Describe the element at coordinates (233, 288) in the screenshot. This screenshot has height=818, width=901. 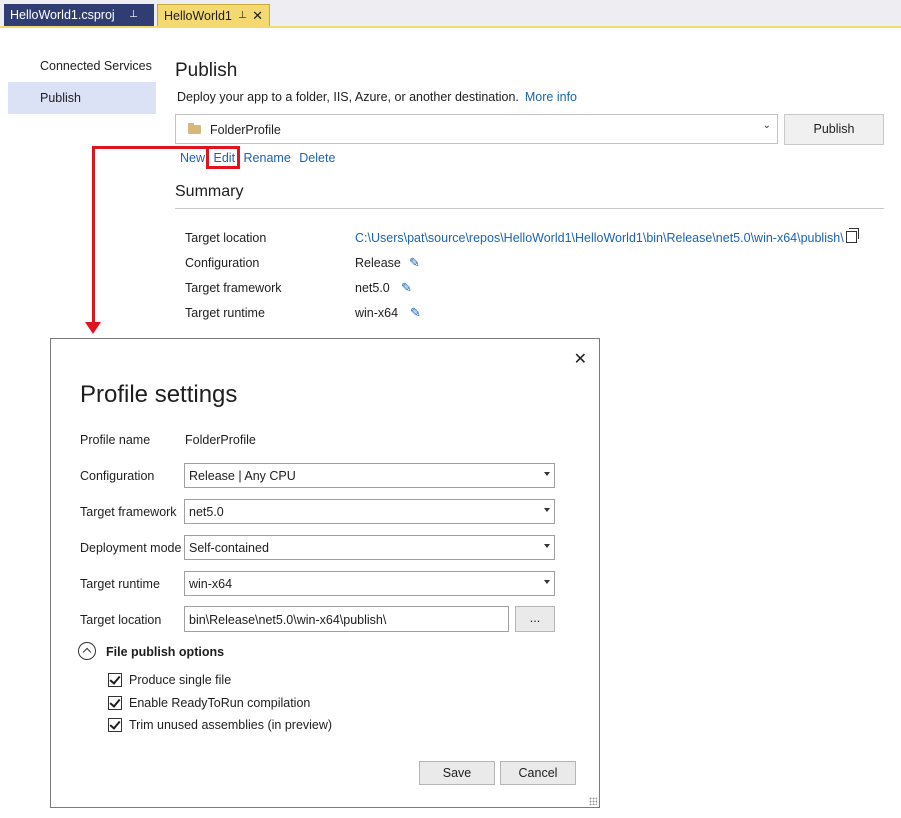
I see `summary-label-target-framework: Target framework` at that location.